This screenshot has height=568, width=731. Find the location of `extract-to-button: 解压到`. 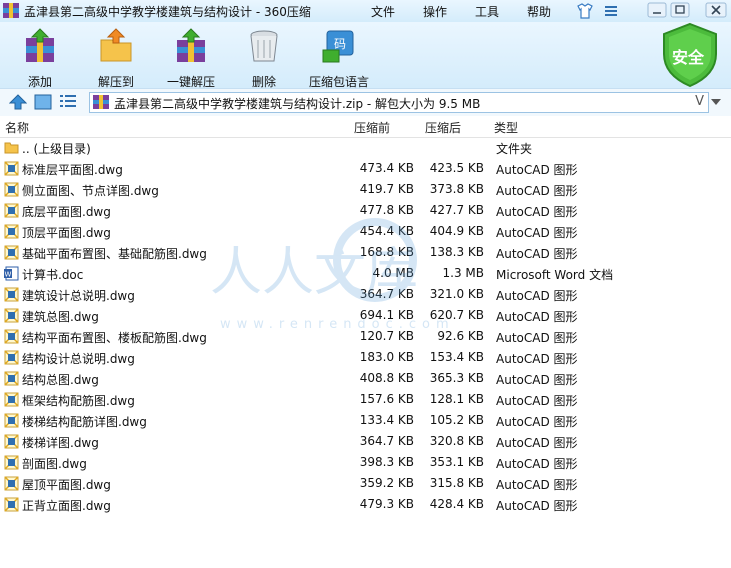

extract-to-button: 解压到 is located at coordinates (116, 59).